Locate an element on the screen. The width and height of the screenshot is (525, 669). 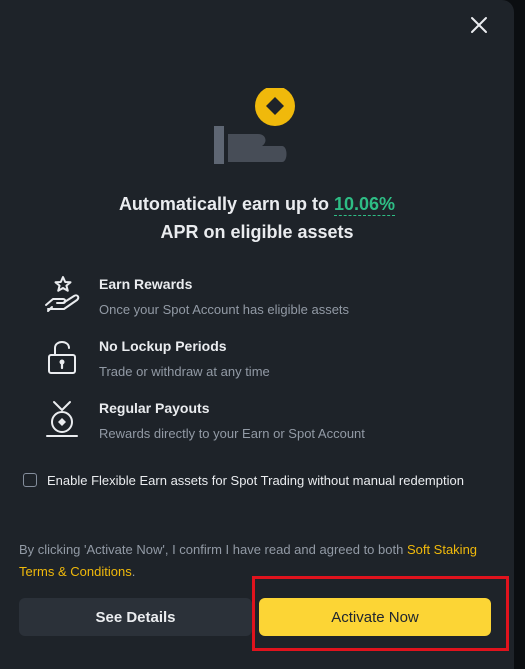
unlocked-padlock-icon is located at coordinates (62, 357).